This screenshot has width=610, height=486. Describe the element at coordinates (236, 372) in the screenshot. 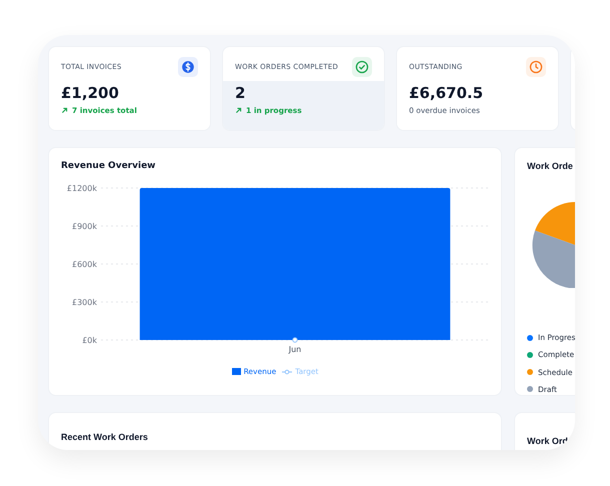

I see `legend-swatch-icon` at that location.